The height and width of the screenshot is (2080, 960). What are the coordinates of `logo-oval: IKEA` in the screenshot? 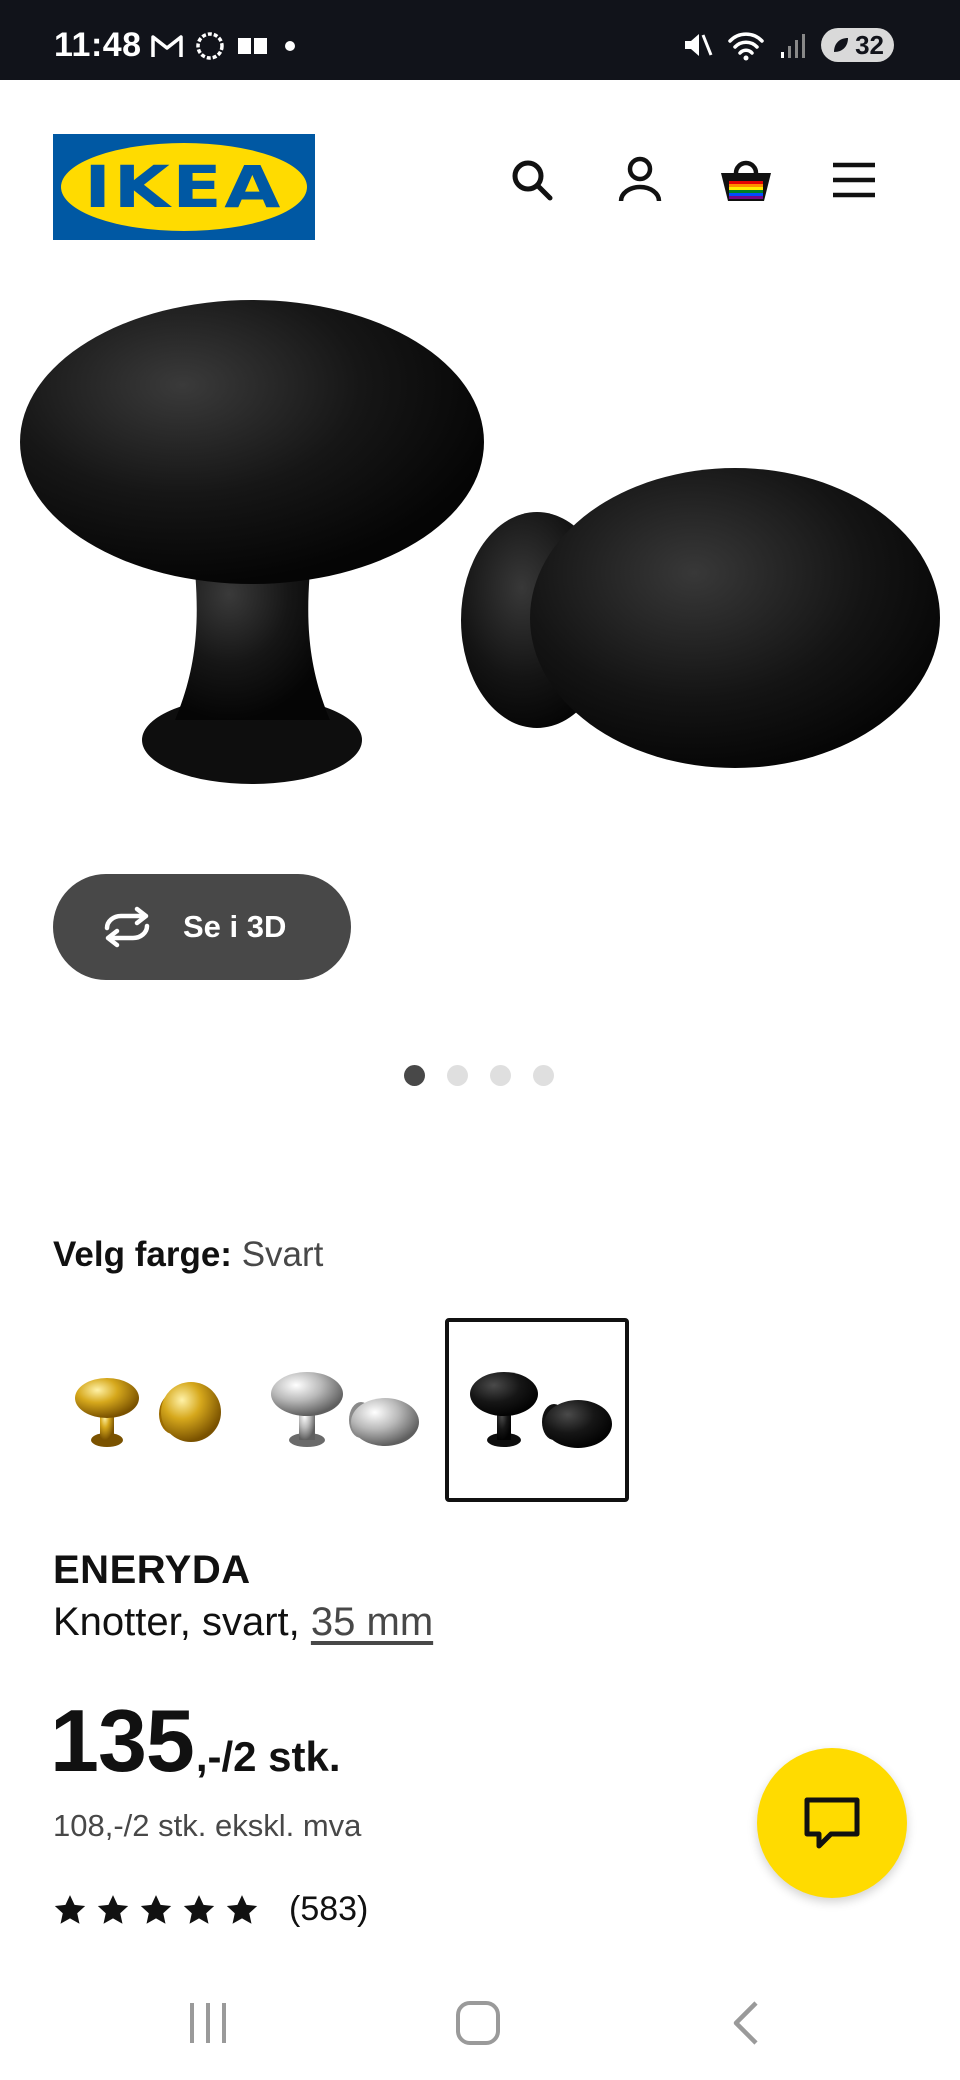 It's located at (184, 187).